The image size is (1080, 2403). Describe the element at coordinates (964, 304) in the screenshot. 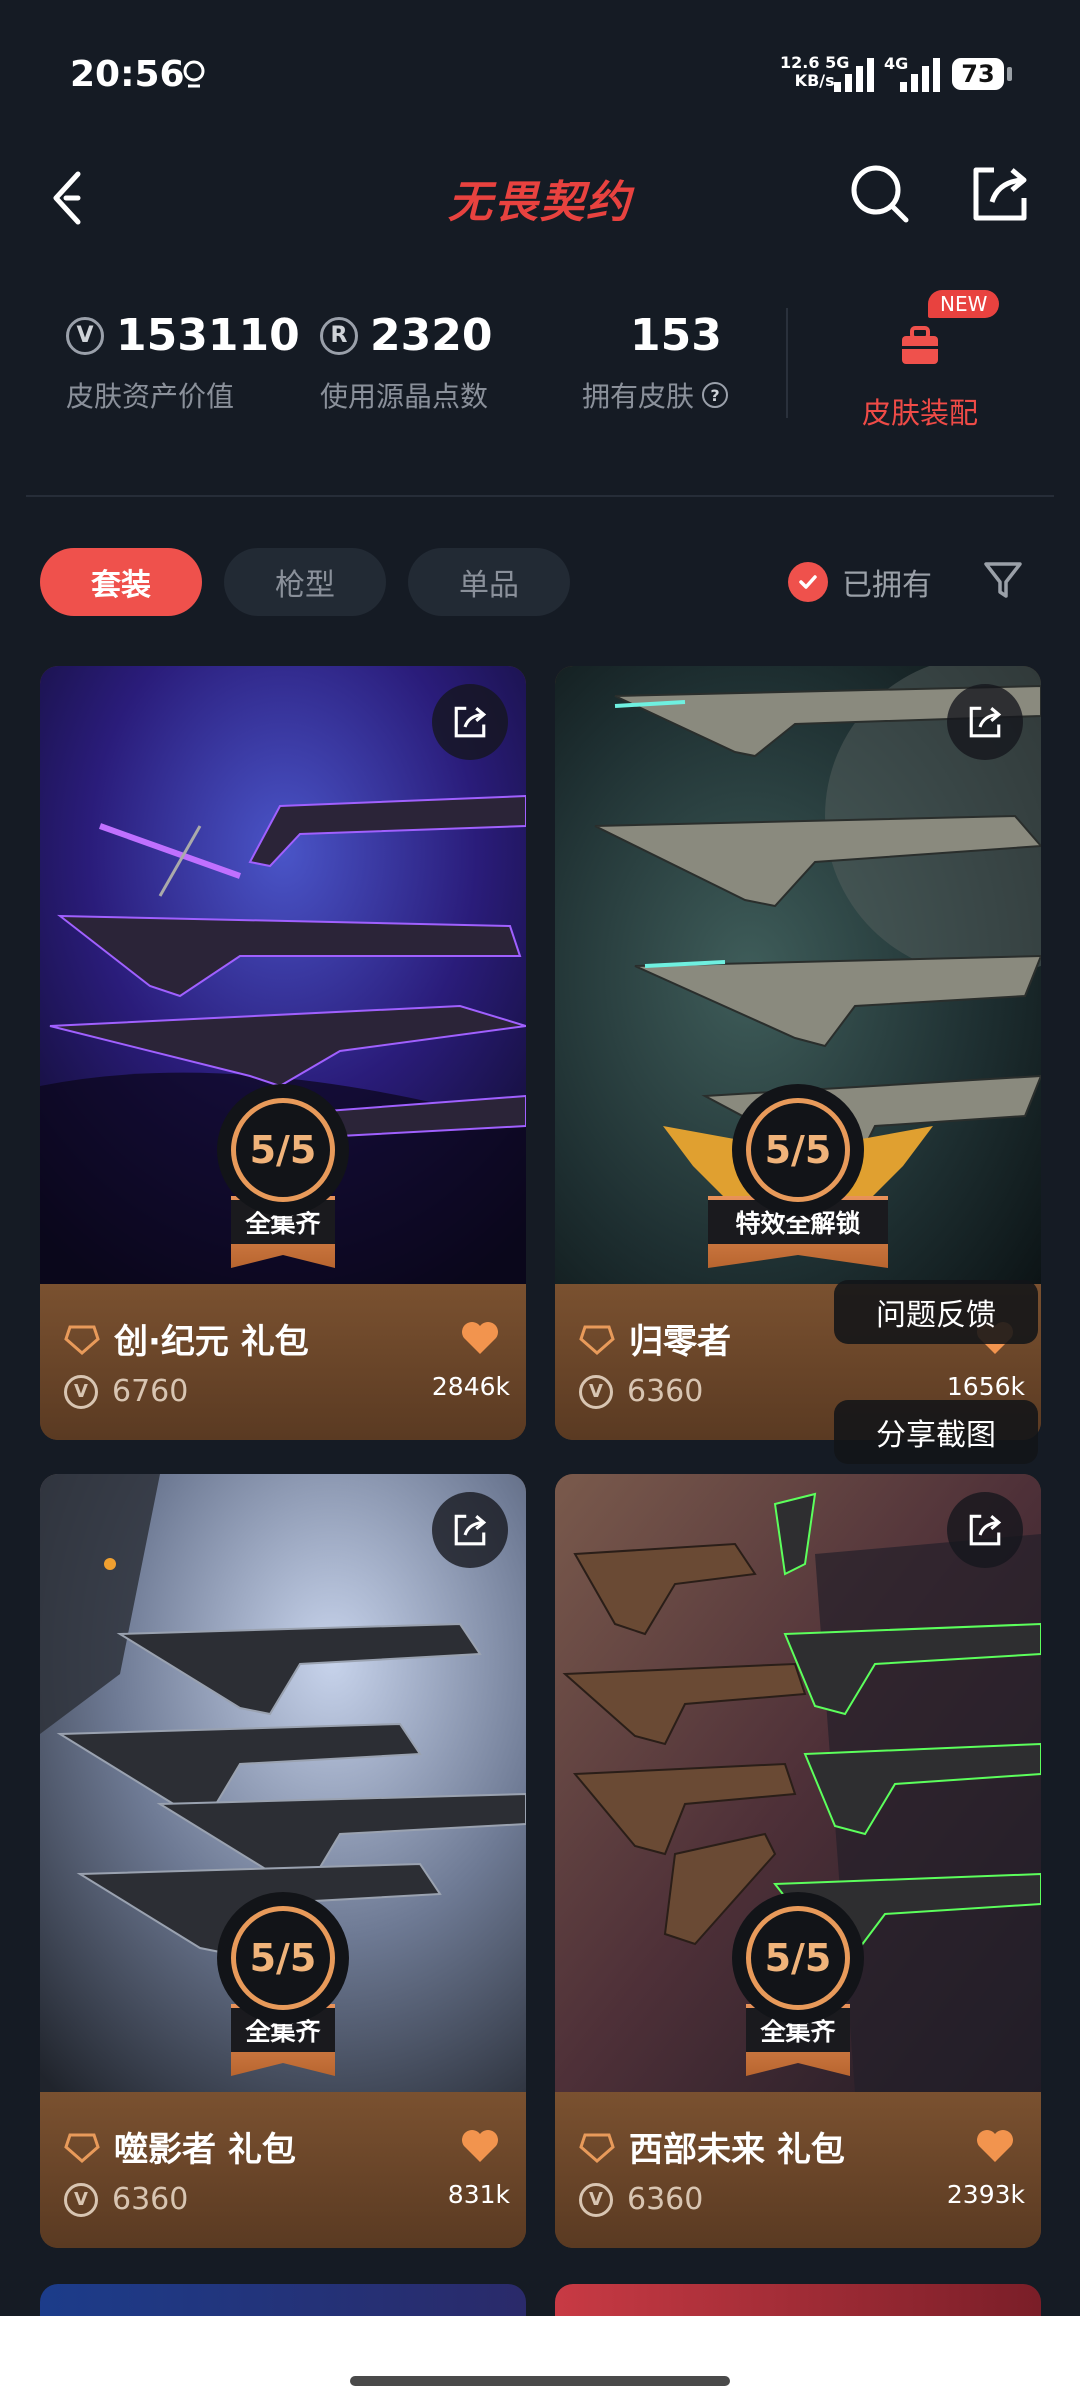

I see `new-badge: NEW` at that location.